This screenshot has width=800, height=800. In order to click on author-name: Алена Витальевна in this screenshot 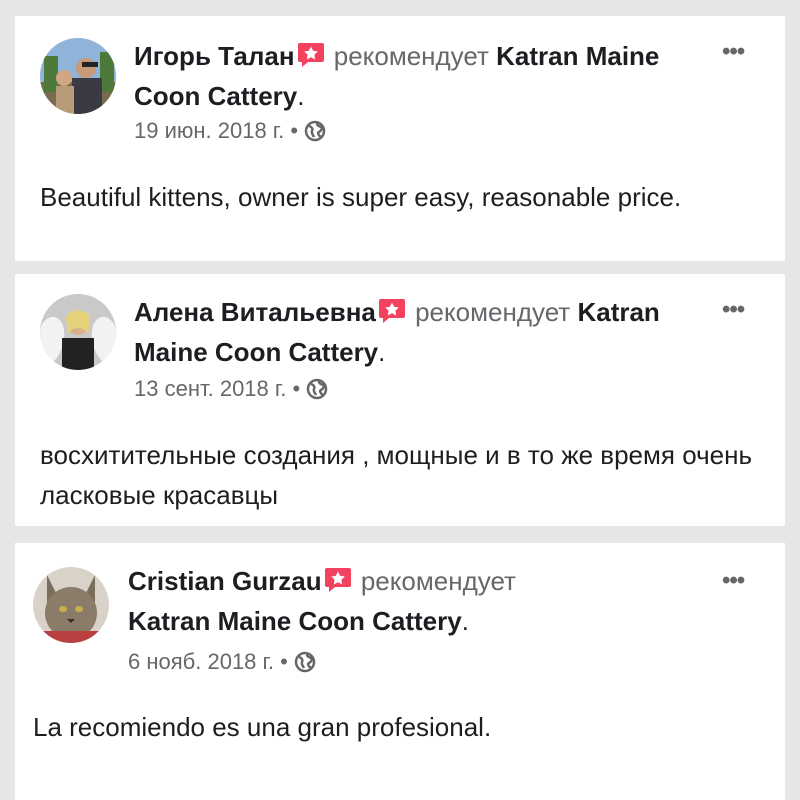, I will do `click(255, 312)`.